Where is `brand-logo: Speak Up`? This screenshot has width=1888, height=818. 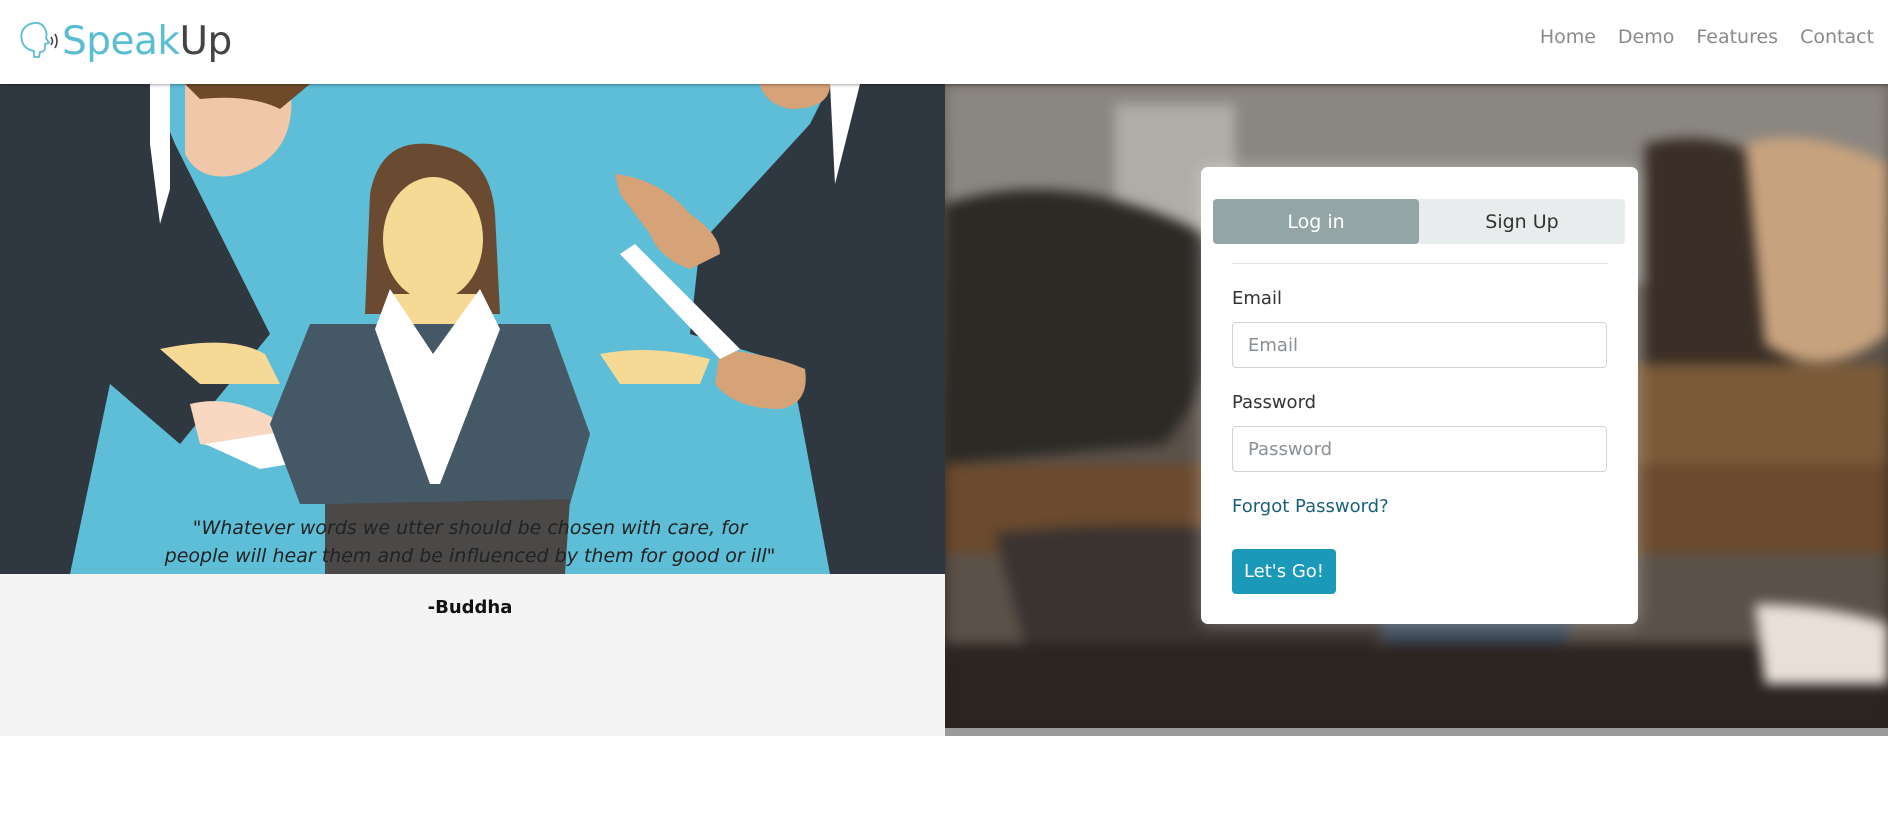 brand-logo: Speak Up is located at coordinates (123, 41).